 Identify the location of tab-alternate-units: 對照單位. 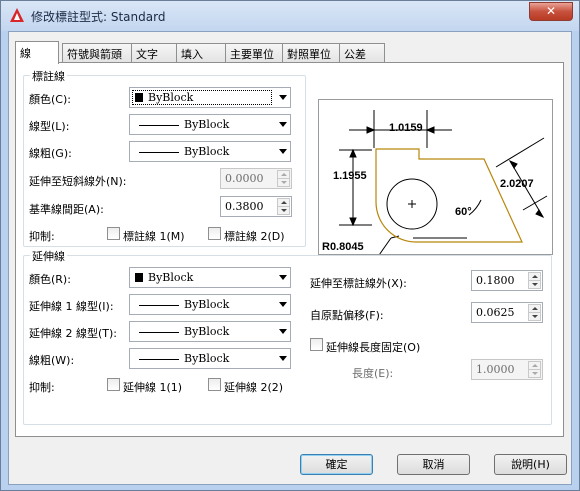
(311, 53).